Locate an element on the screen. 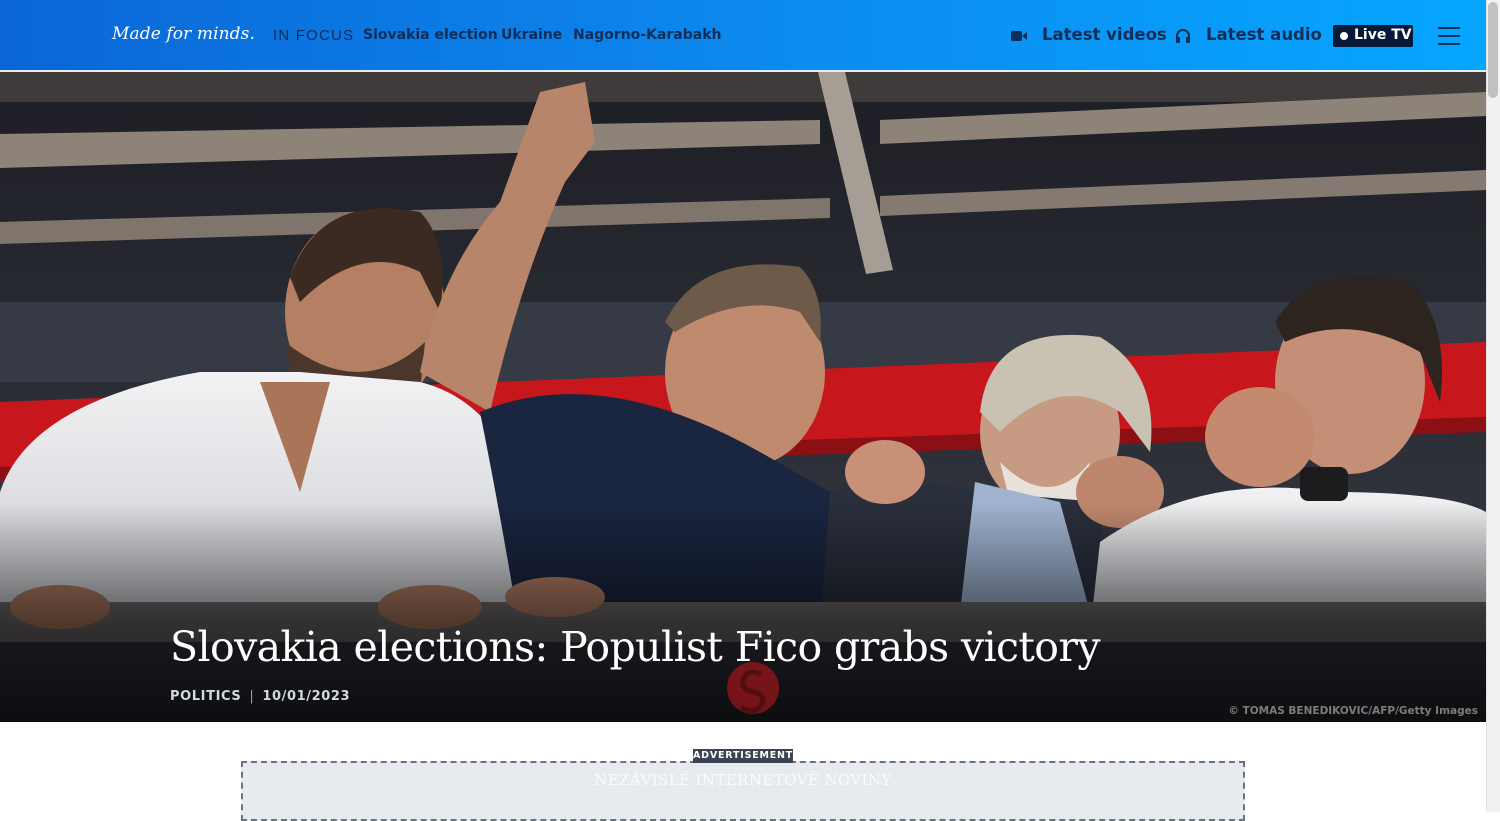  logo is located at coordinates (60, 36).